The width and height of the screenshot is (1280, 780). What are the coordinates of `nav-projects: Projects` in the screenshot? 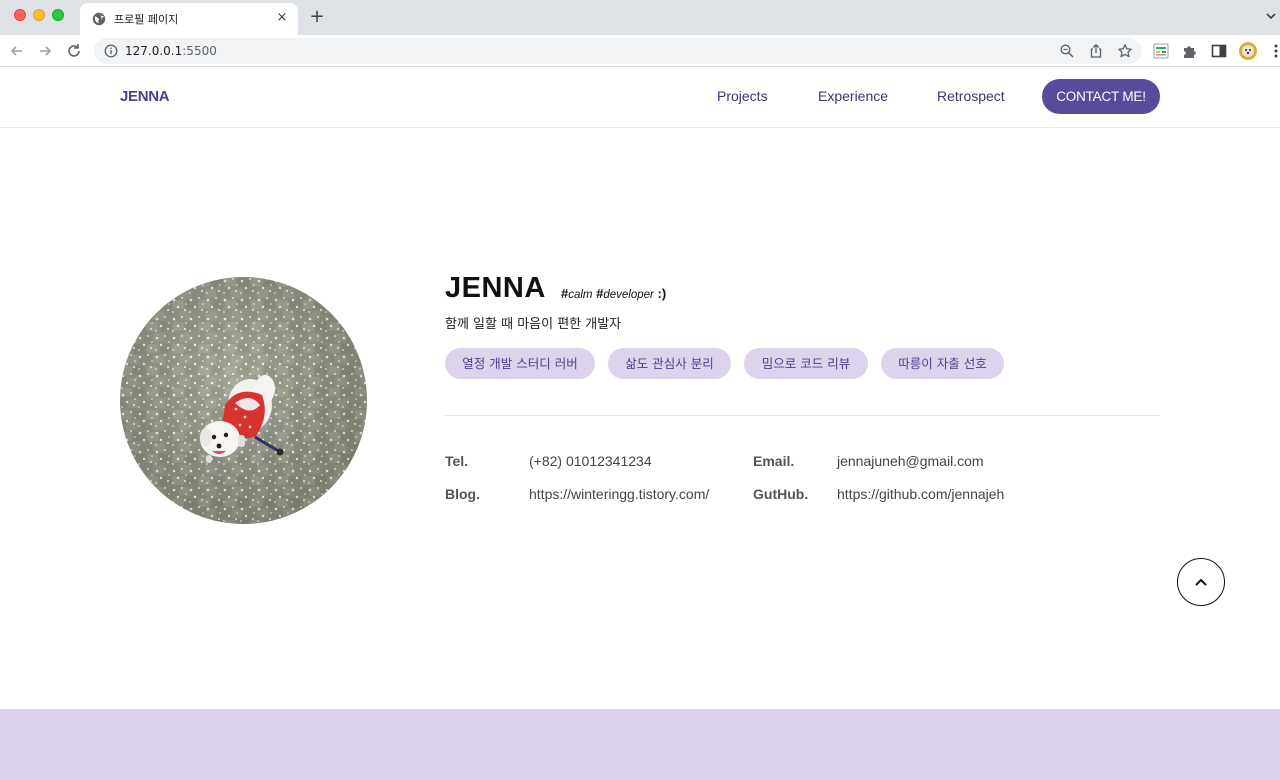 It's located at (742, 96).